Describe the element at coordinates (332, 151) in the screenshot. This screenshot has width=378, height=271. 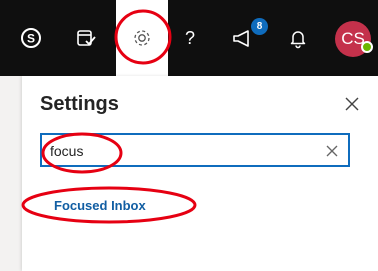
I see `clear-search-icon` at that location.